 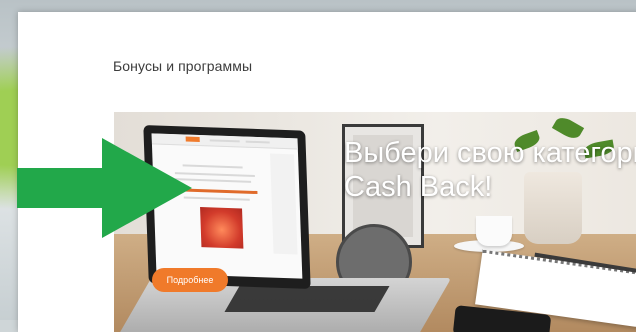 I want to click on arrow-right-icon, so click(x=104, y=188).